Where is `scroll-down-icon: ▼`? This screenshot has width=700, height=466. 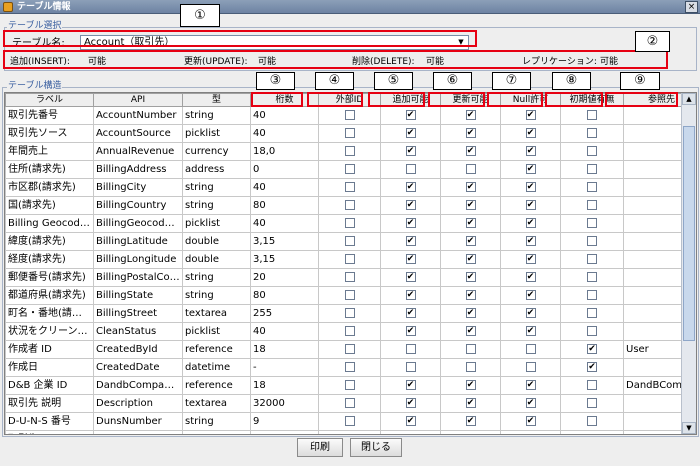 scroll-down-icon: ▼ is located at coordinates (689, 428).